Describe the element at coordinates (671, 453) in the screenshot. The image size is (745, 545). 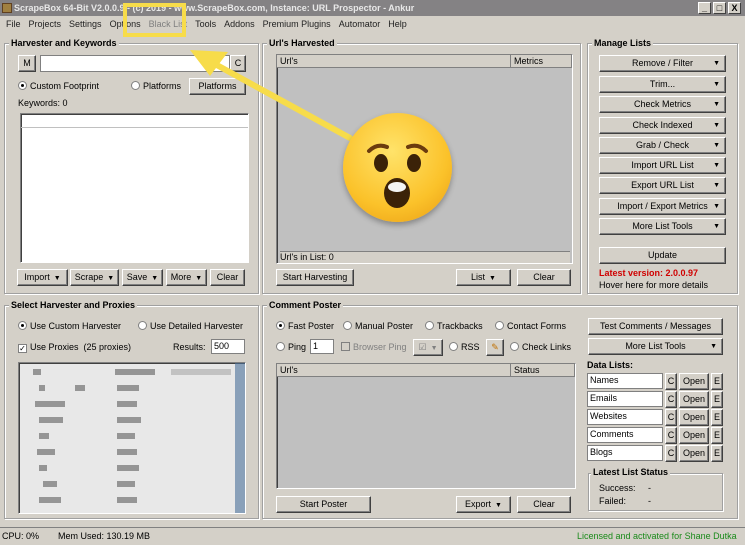
I see `blogs-clear-button: C` at that location.